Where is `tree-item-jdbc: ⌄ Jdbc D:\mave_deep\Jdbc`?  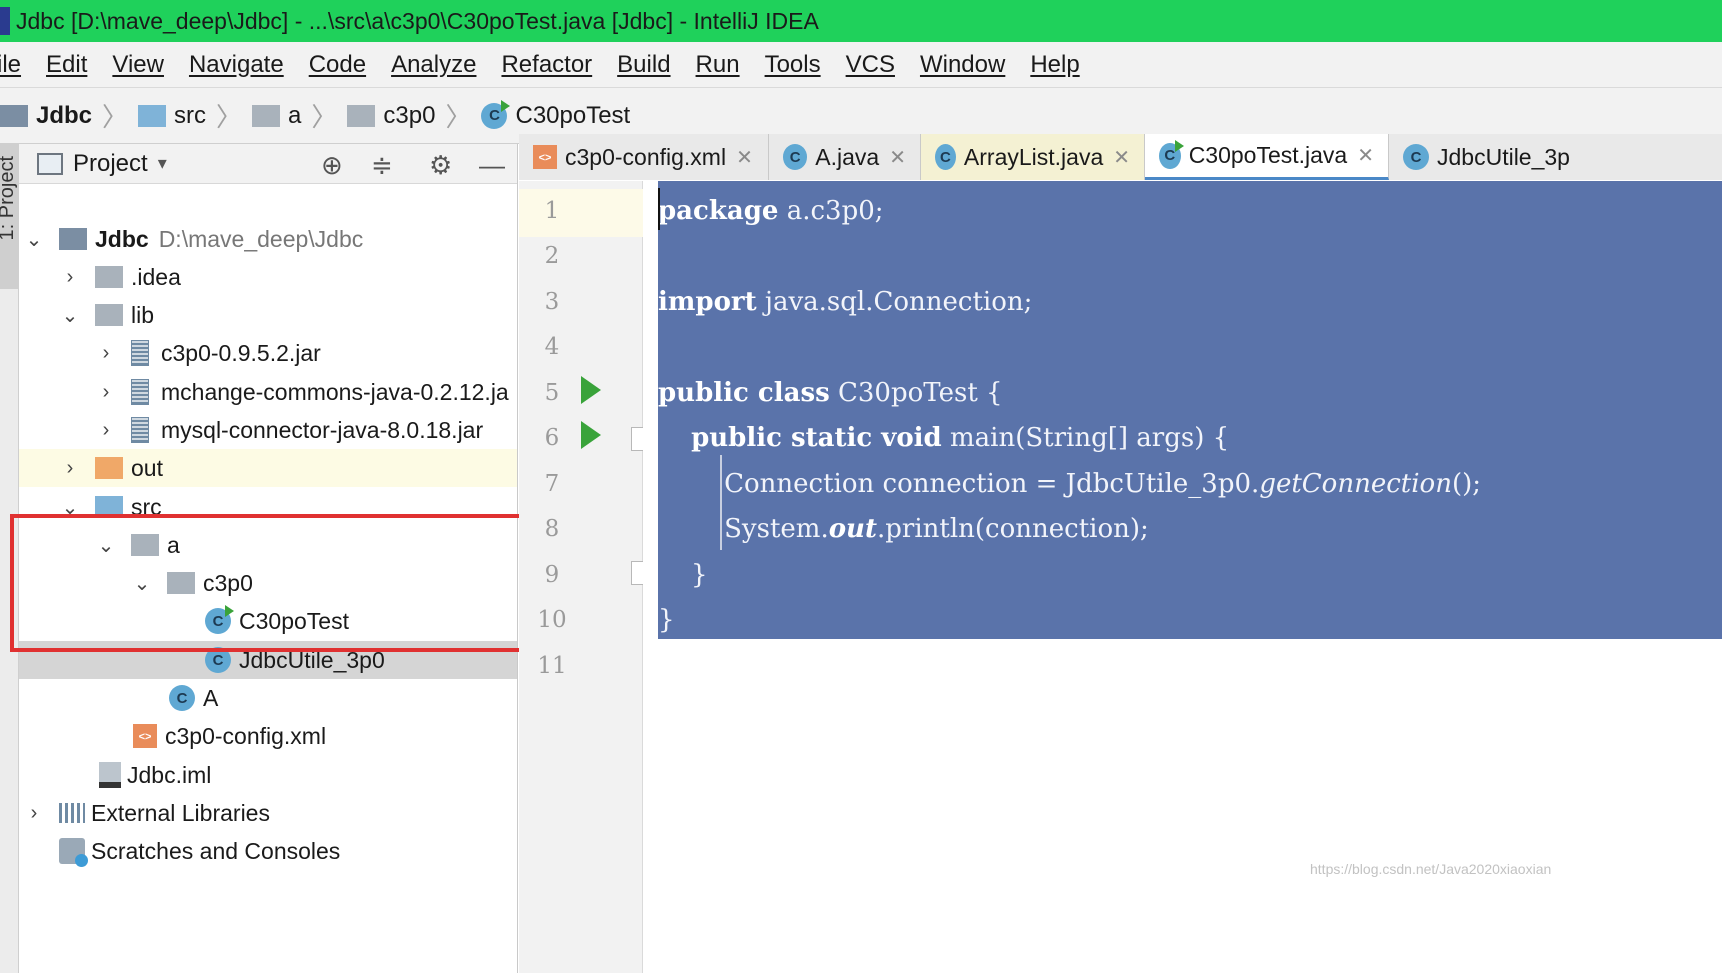 tree-item-jdbc: ⌄ Jdbc D:\mave_deep\Jdbc is located at coordinates (268, 239).